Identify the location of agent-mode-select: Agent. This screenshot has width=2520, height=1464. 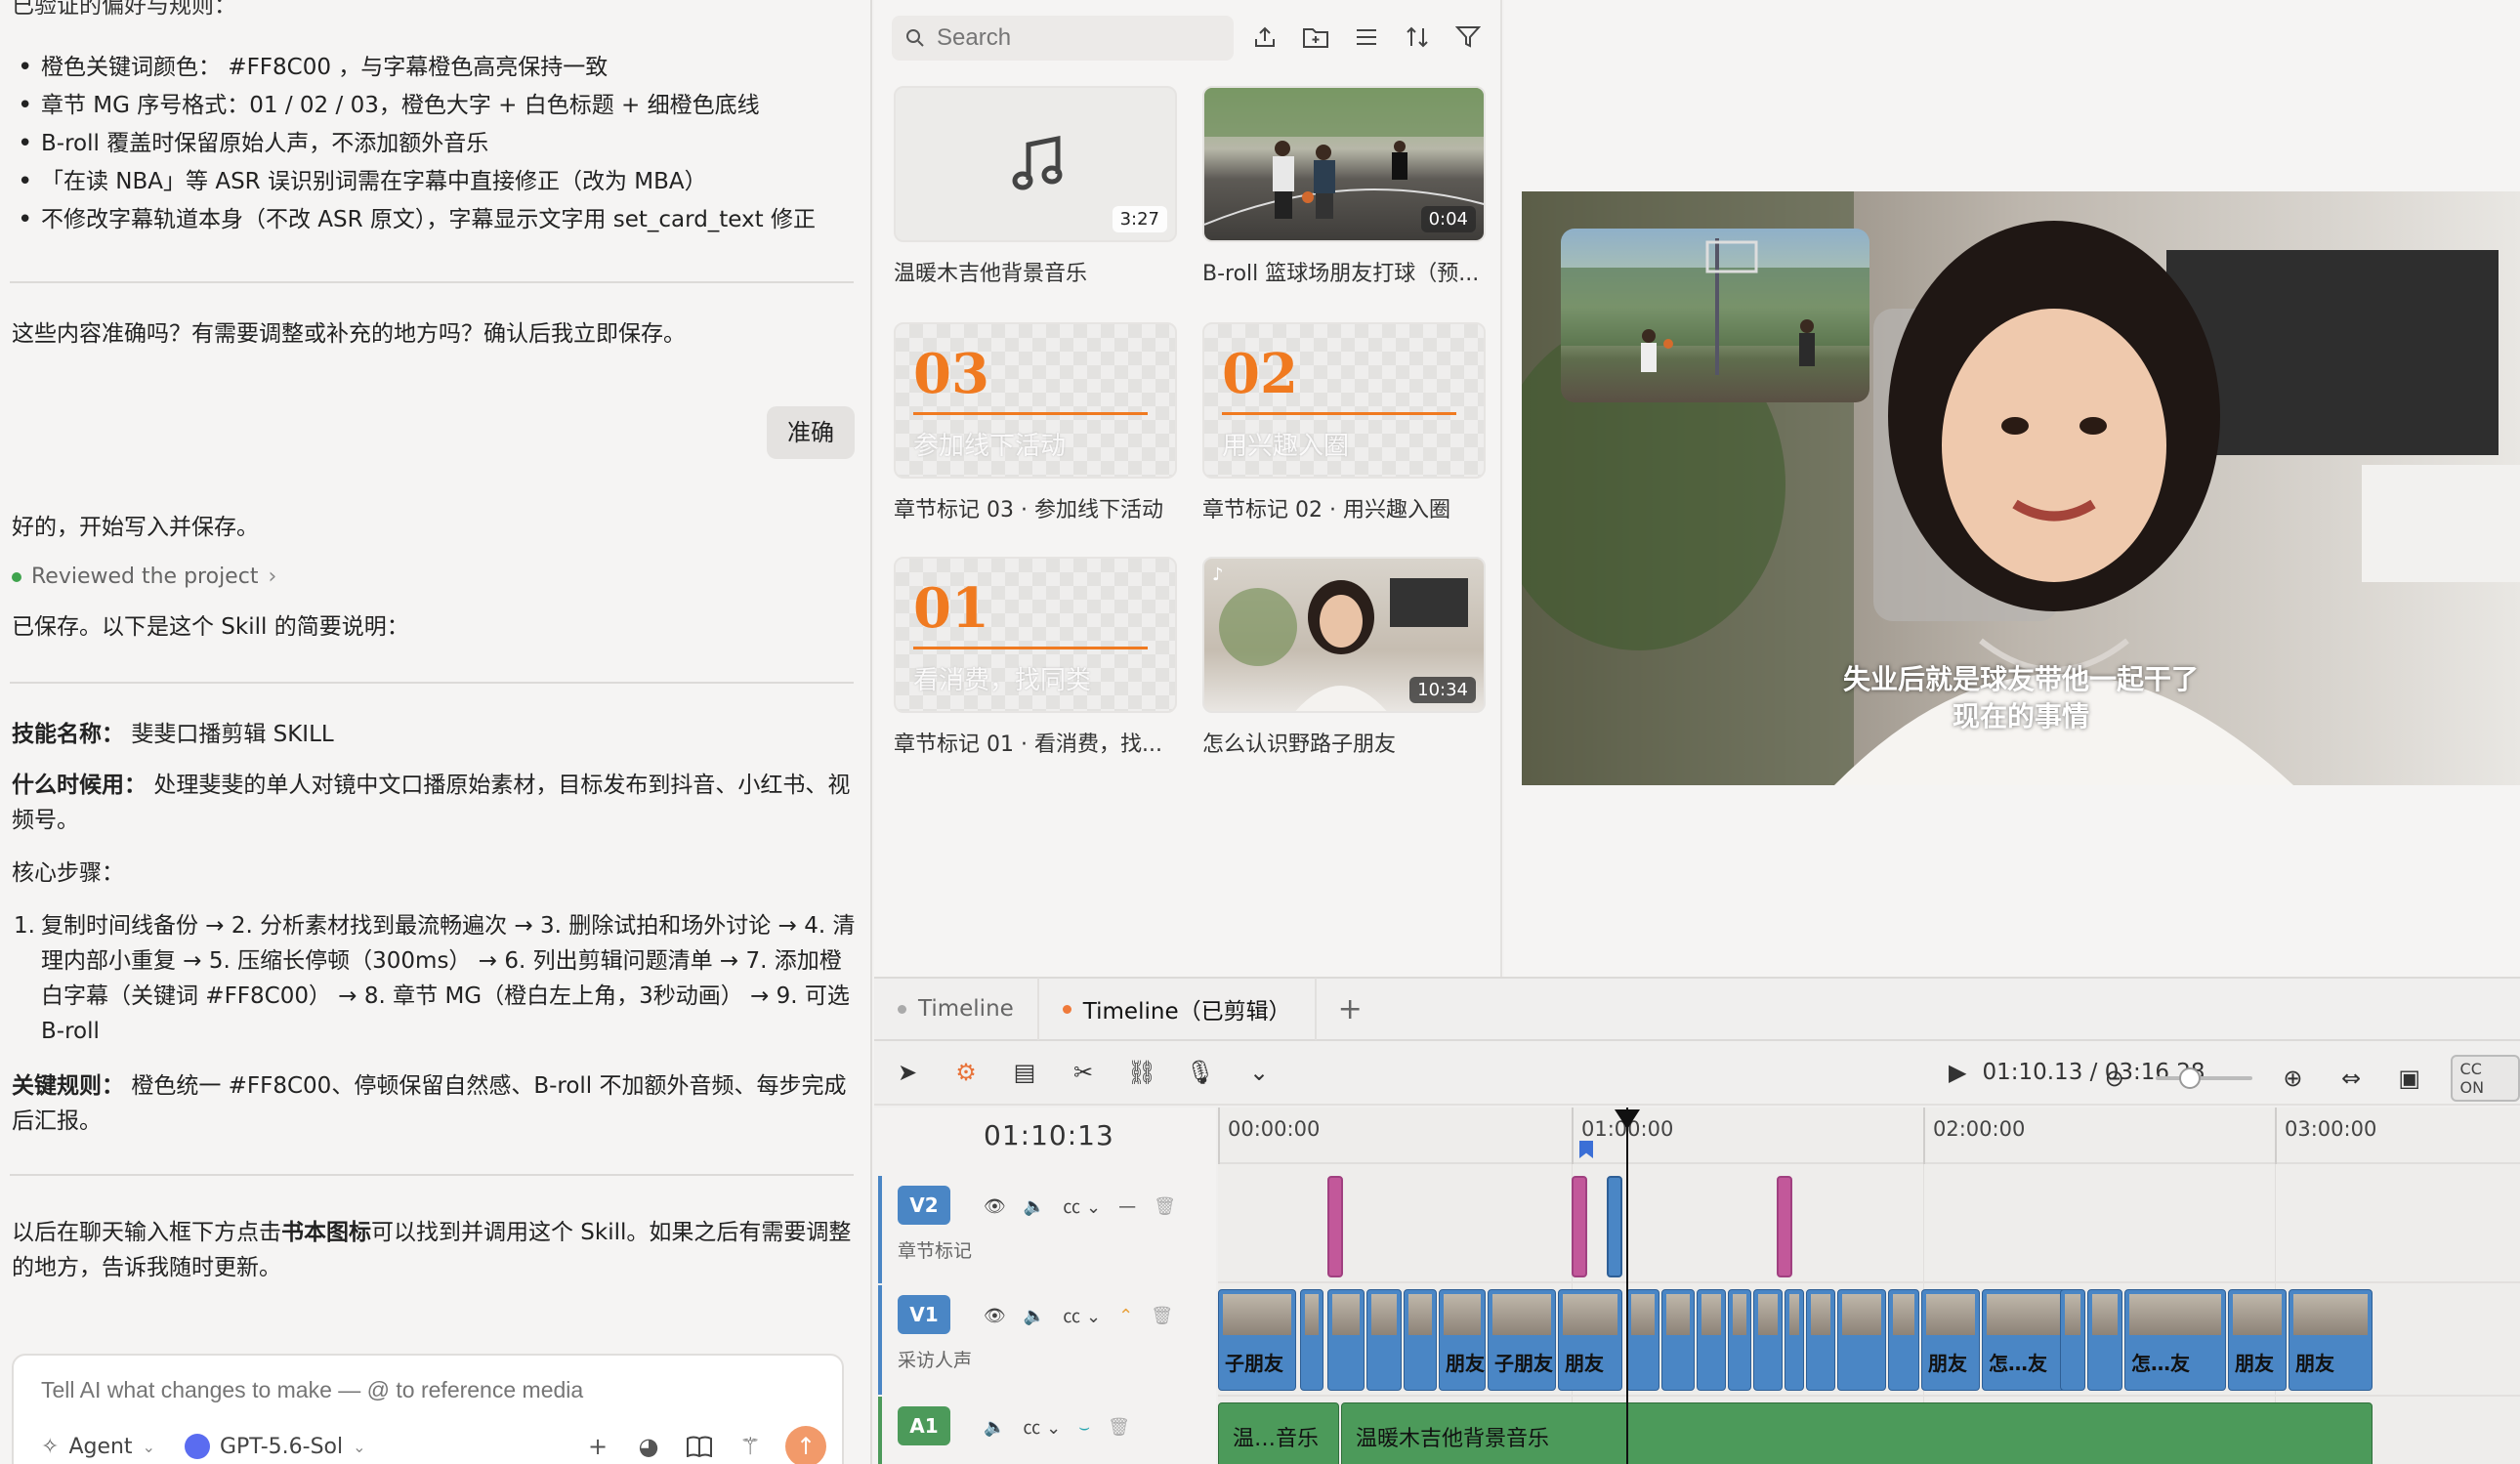
(100, 1447).